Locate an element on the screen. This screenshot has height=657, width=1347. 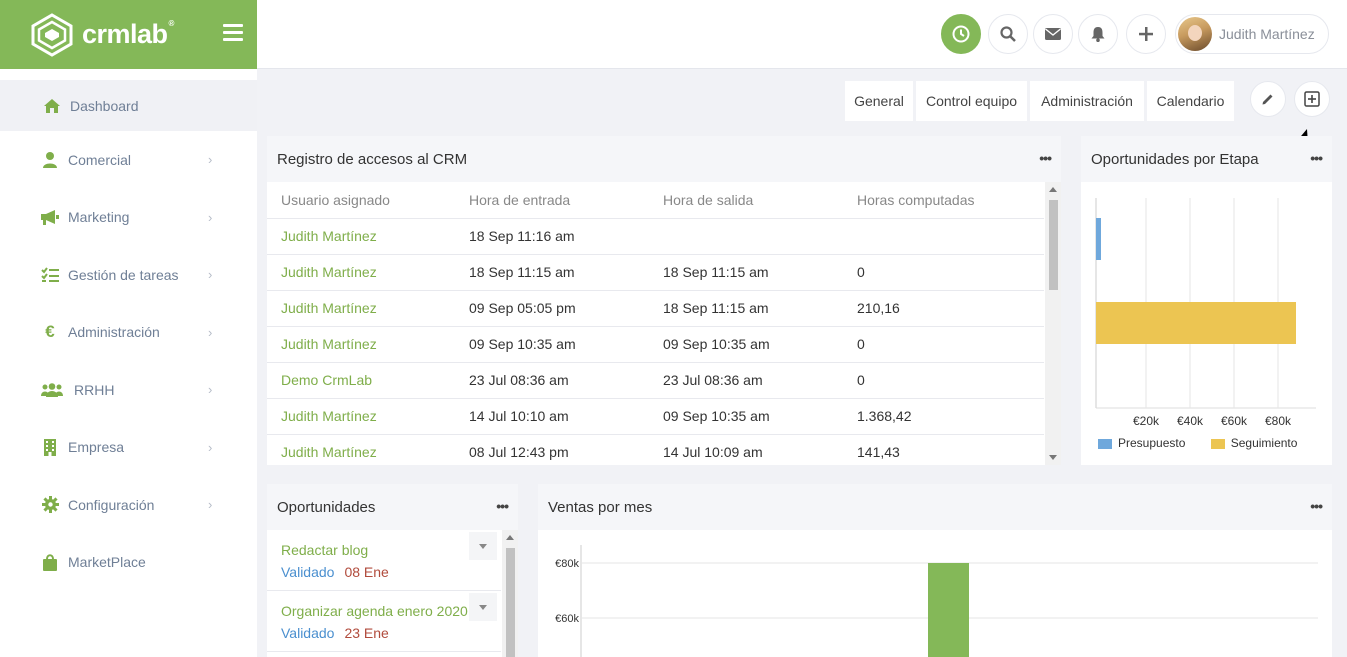
edit-dashboard-button is located at coordinates (1268, 99).